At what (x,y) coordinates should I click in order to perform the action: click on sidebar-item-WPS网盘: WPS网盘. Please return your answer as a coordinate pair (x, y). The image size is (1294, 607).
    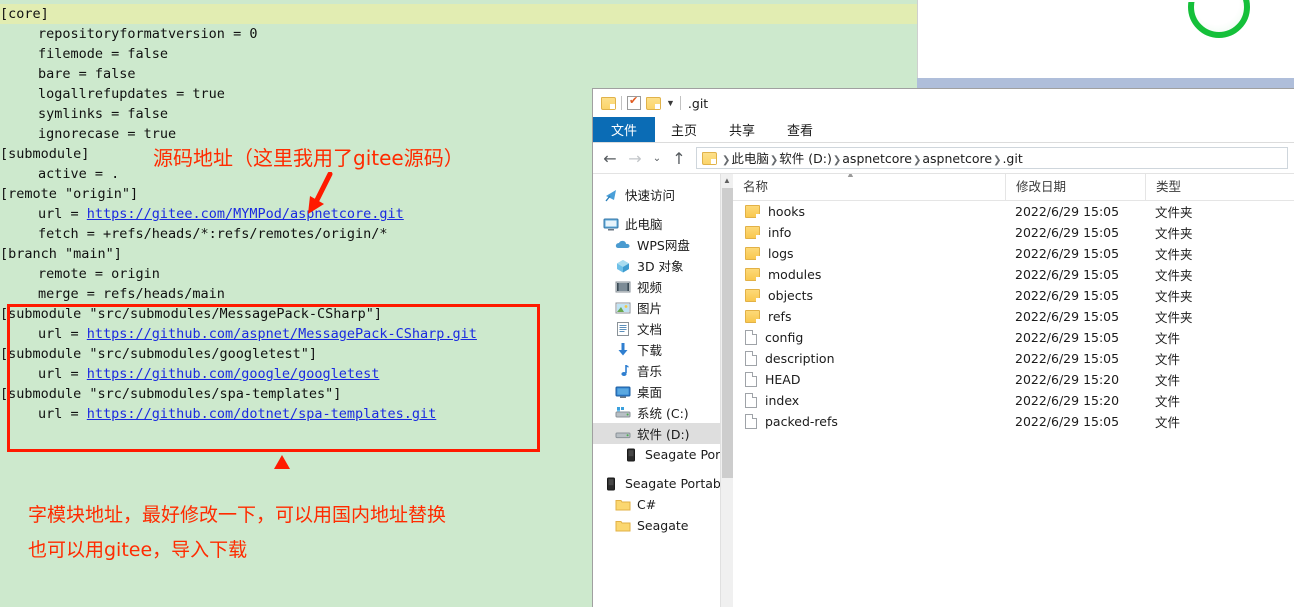
    Looking at the image, I should click on (663, 244).